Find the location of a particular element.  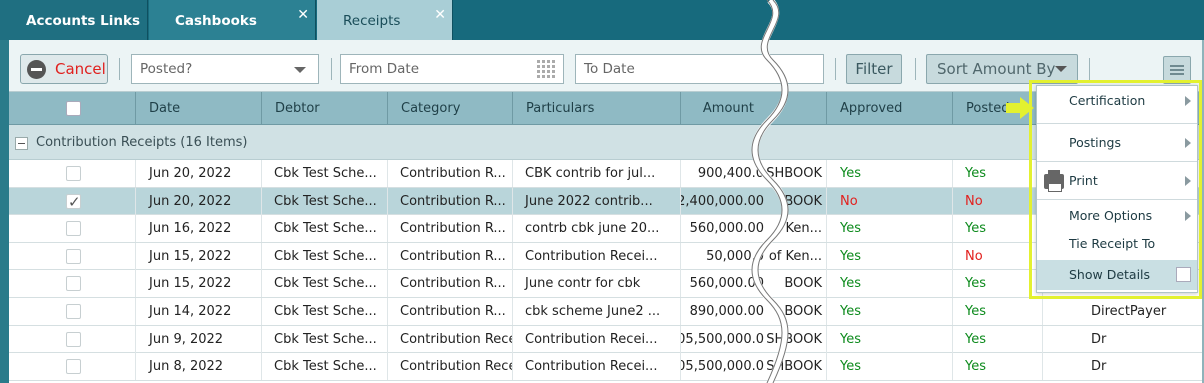

header-label: Category is located at coordinates (431, 108).